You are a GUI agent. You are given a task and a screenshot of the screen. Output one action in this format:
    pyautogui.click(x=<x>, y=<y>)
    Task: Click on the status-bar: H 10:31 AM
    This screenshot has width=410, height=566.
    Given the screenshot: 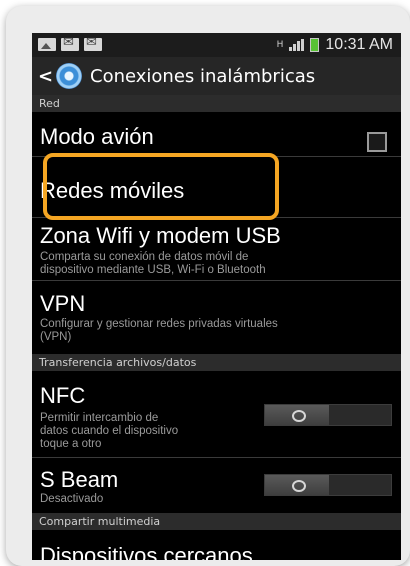 What is the action you would take?
    pyautogui.click(x=216, y=45)
    